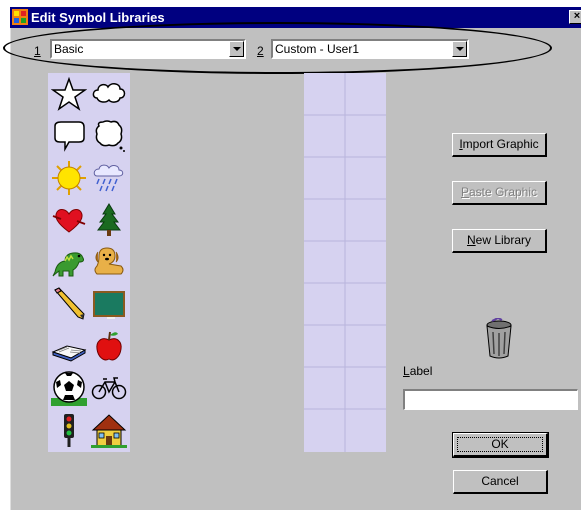  I want to click on focus-ring, so click(500, 444).